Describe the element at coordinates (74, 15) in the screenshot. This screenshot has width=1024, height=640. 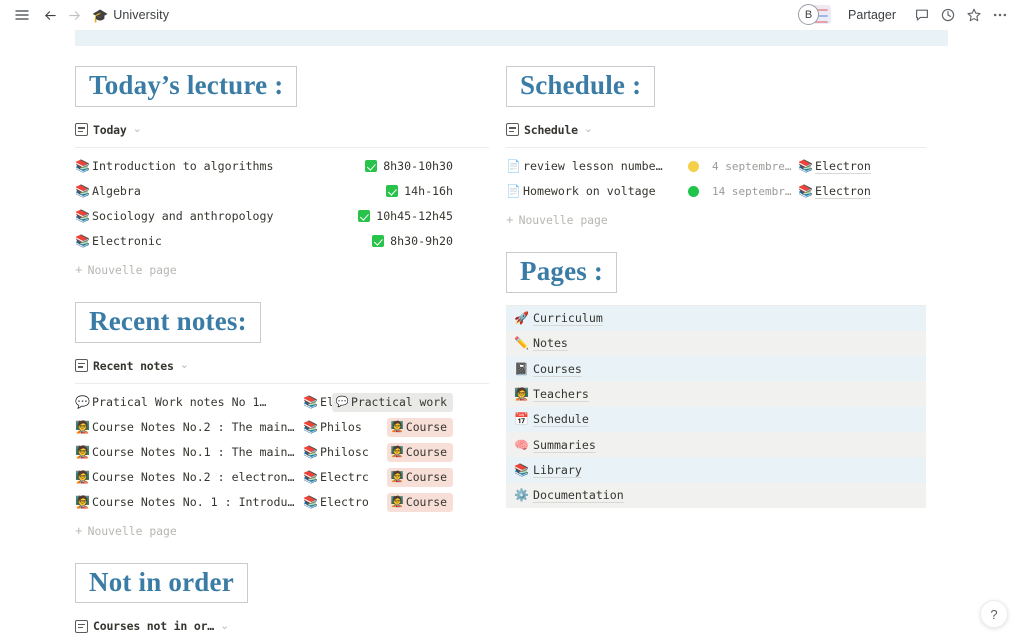
I see `arrow-right-icon` at that location.